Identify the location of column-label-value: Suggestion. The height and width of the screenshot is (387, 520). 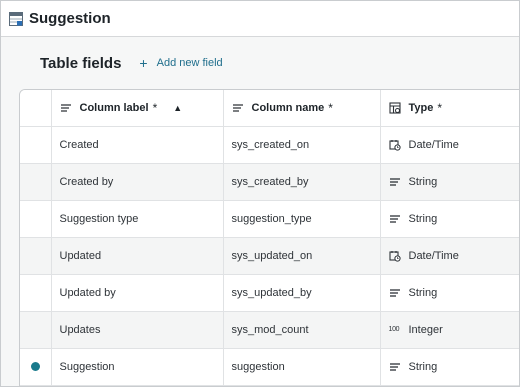
(87, 366).